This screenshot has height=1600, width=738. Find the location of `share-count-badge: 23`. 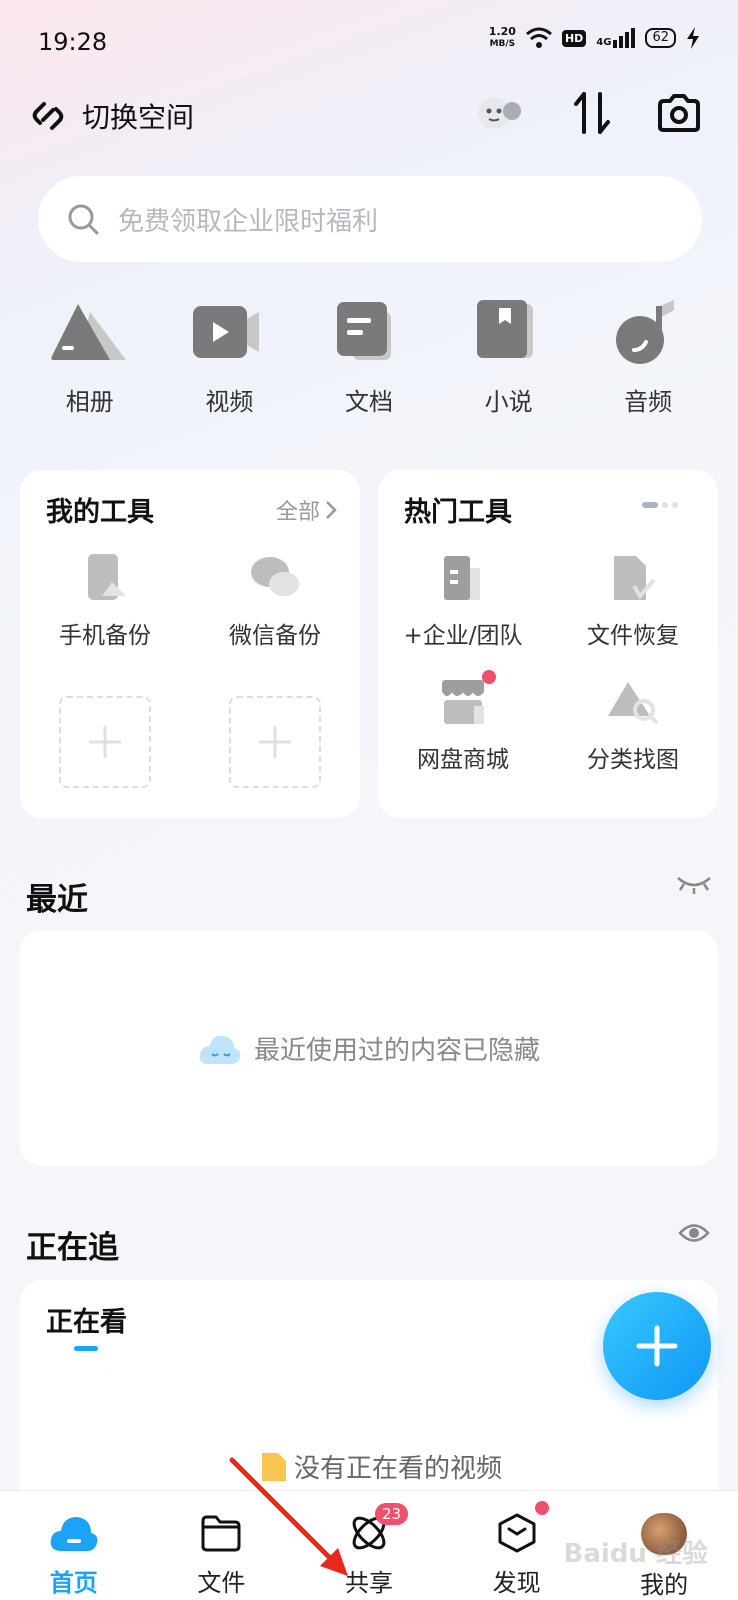

share-count-badge: 23 is located at coordinates (391, 1514).